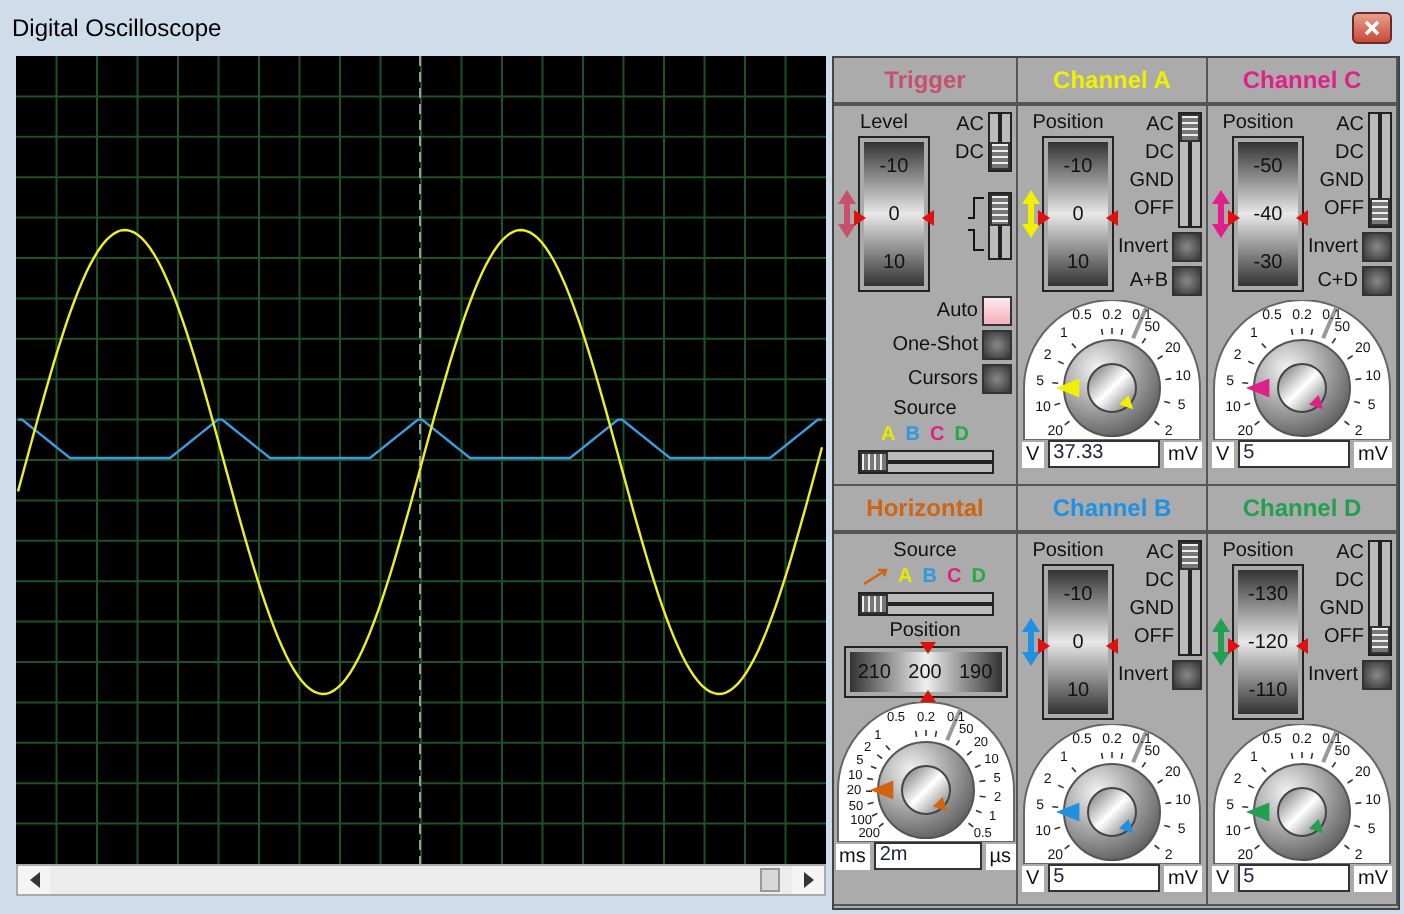 The width and height of the screenshot is (1404, 914). Describe the element at coordinates (34, 880) in the screenshot. I see `scroll-left-button` at that location.